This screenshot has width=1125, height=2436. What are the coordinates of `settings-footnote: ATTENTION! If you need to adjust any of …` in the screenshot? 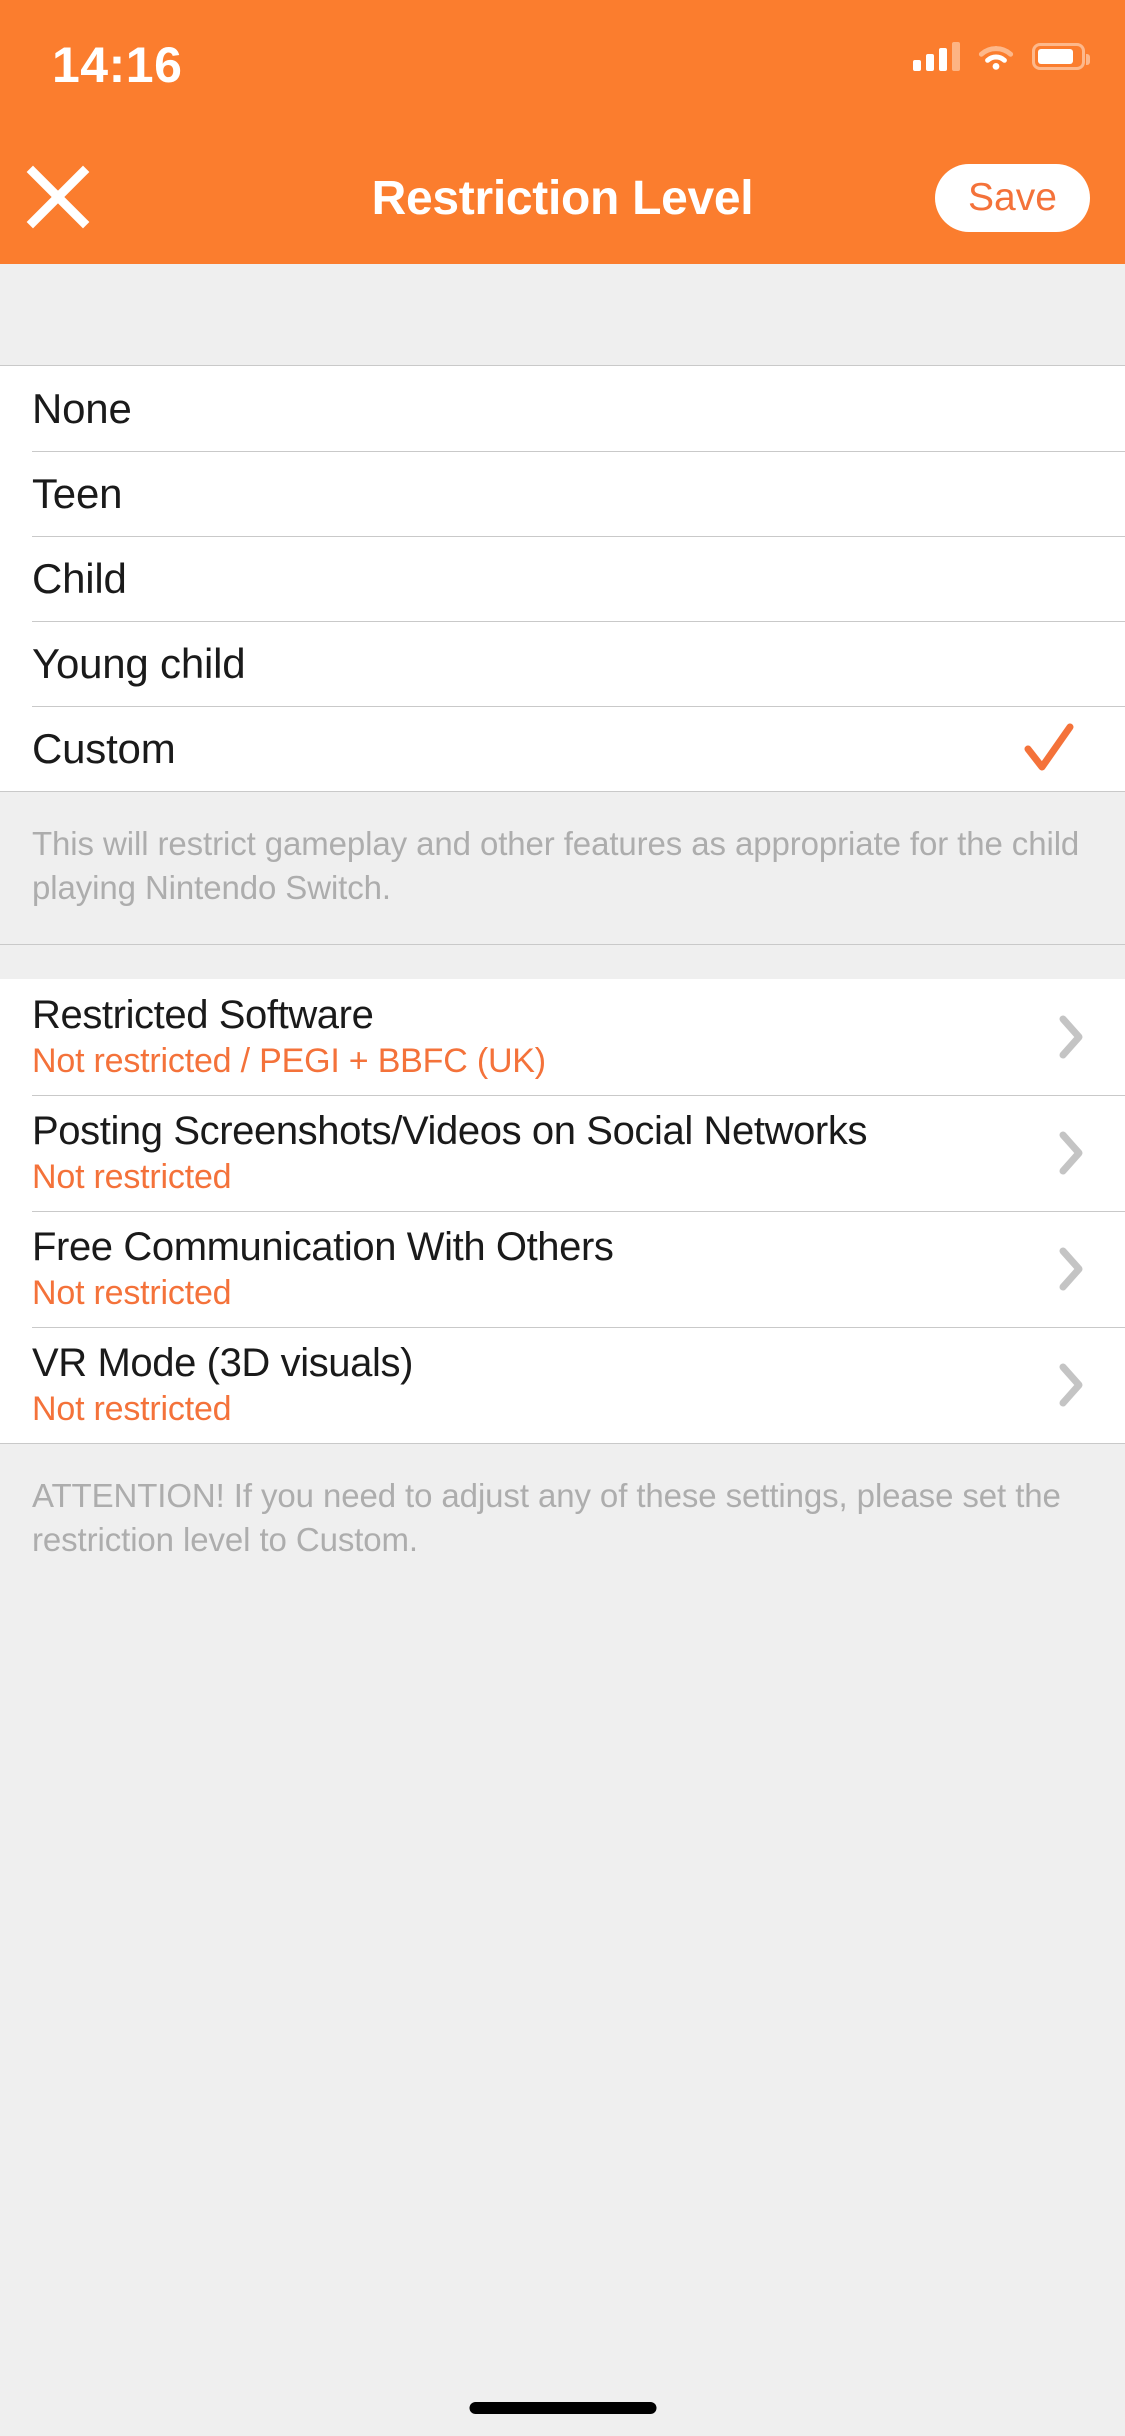 It's located at (562, 1522).